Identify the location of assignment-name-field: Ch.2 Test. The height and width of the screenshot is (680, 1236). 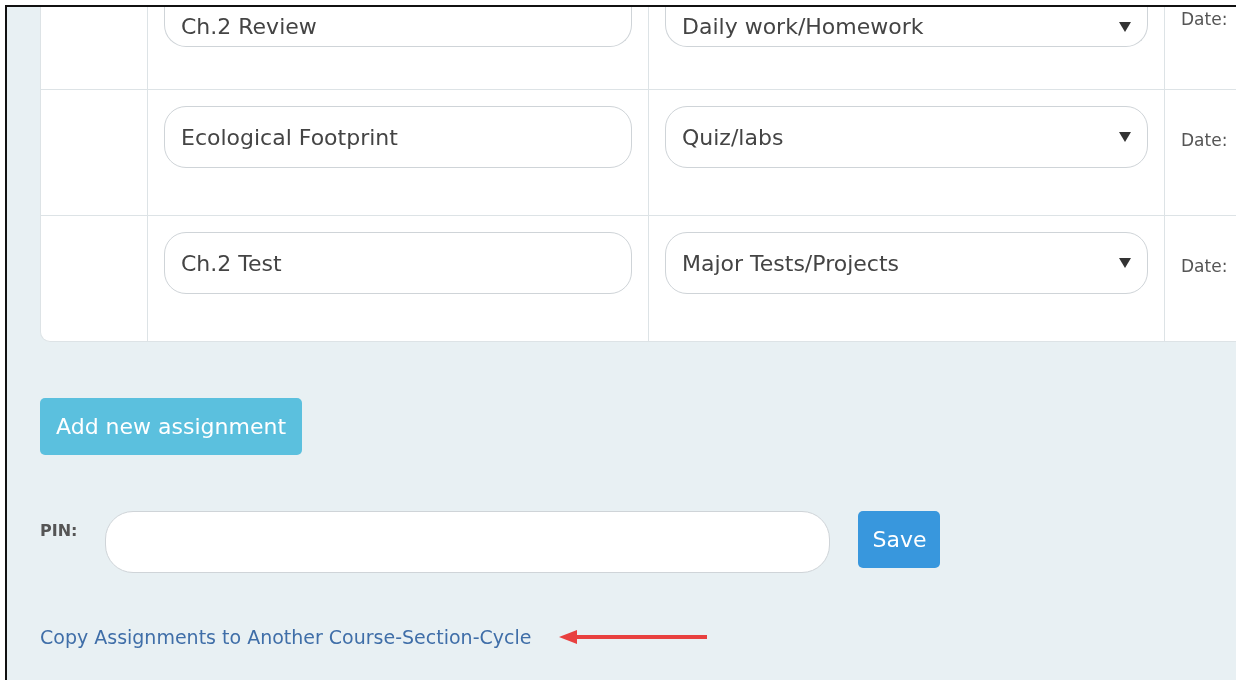
(398, 263).